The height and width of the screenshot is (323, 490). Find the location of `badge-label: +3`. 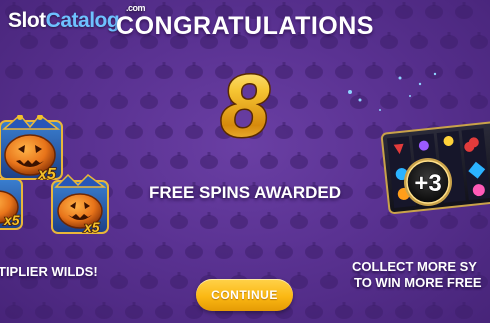

badge-label: +3 is located at coordinates (427, 183).